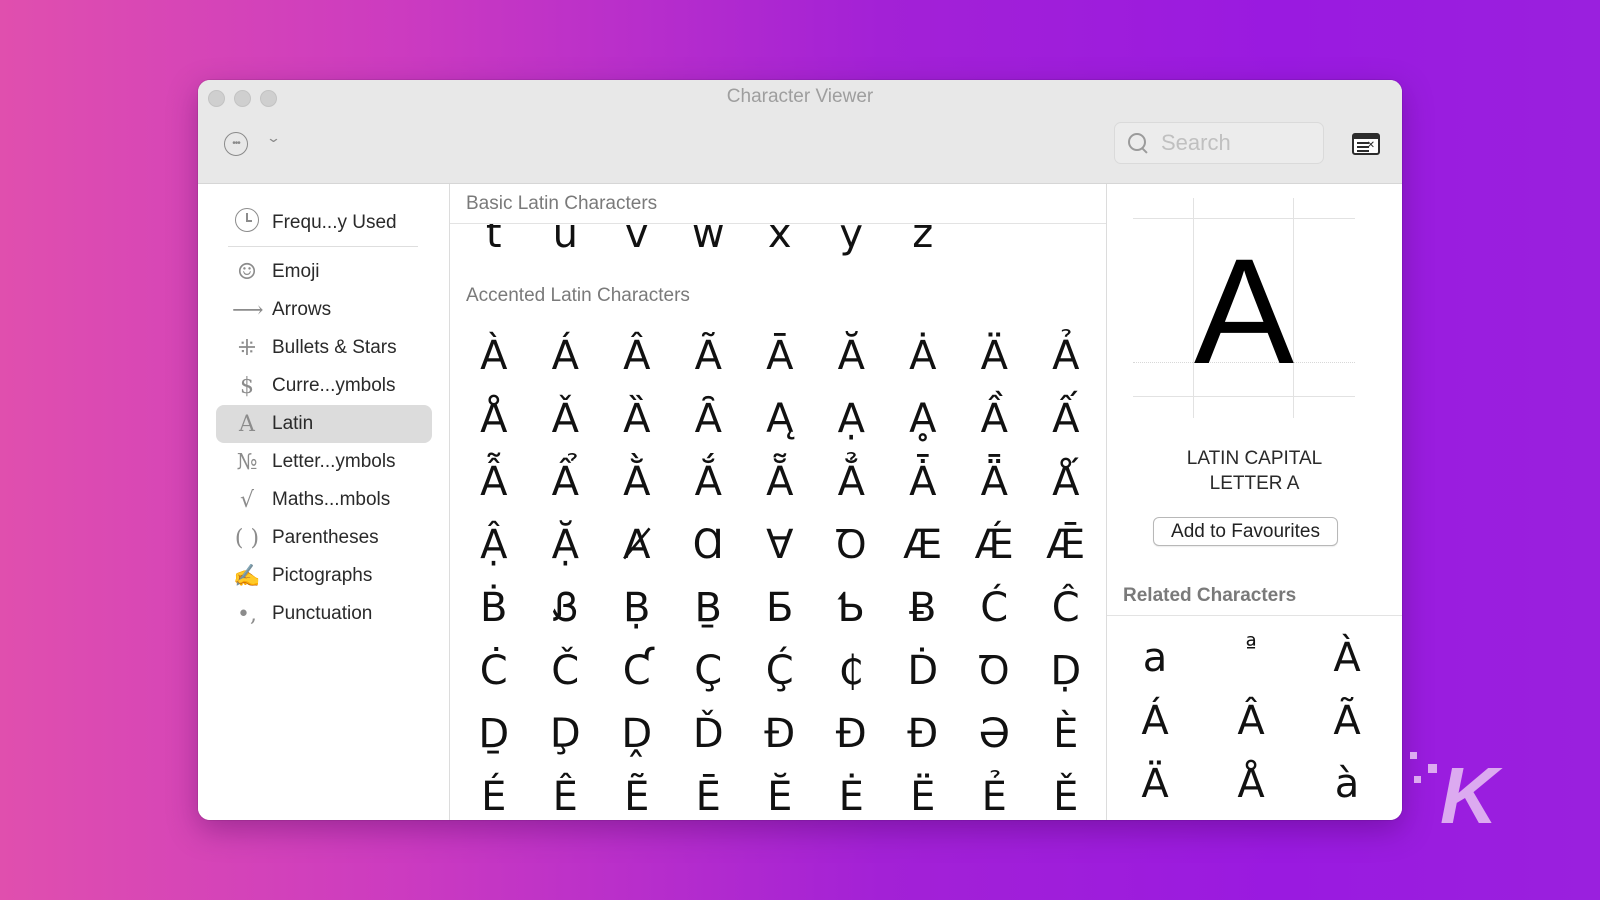 The height and width of the screenshot is (900, 1600). What do you see at coordinates (995, 733) in the screenshot?
I see `character-cell: Ə` at bounding box center [995, 733].